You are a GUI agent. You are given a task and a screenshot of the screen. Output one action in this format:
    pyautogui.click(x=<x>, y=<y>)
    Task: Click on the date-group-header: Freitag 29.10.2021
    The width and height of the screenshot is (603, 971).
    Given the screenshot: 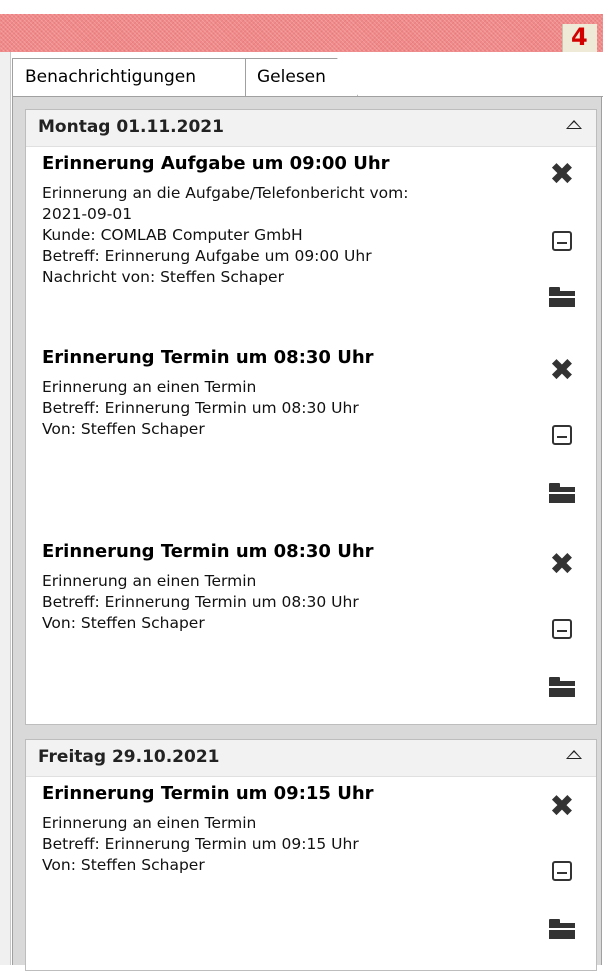 What is the action you would take?
    pyautogui.click(x=311, y=758)
    